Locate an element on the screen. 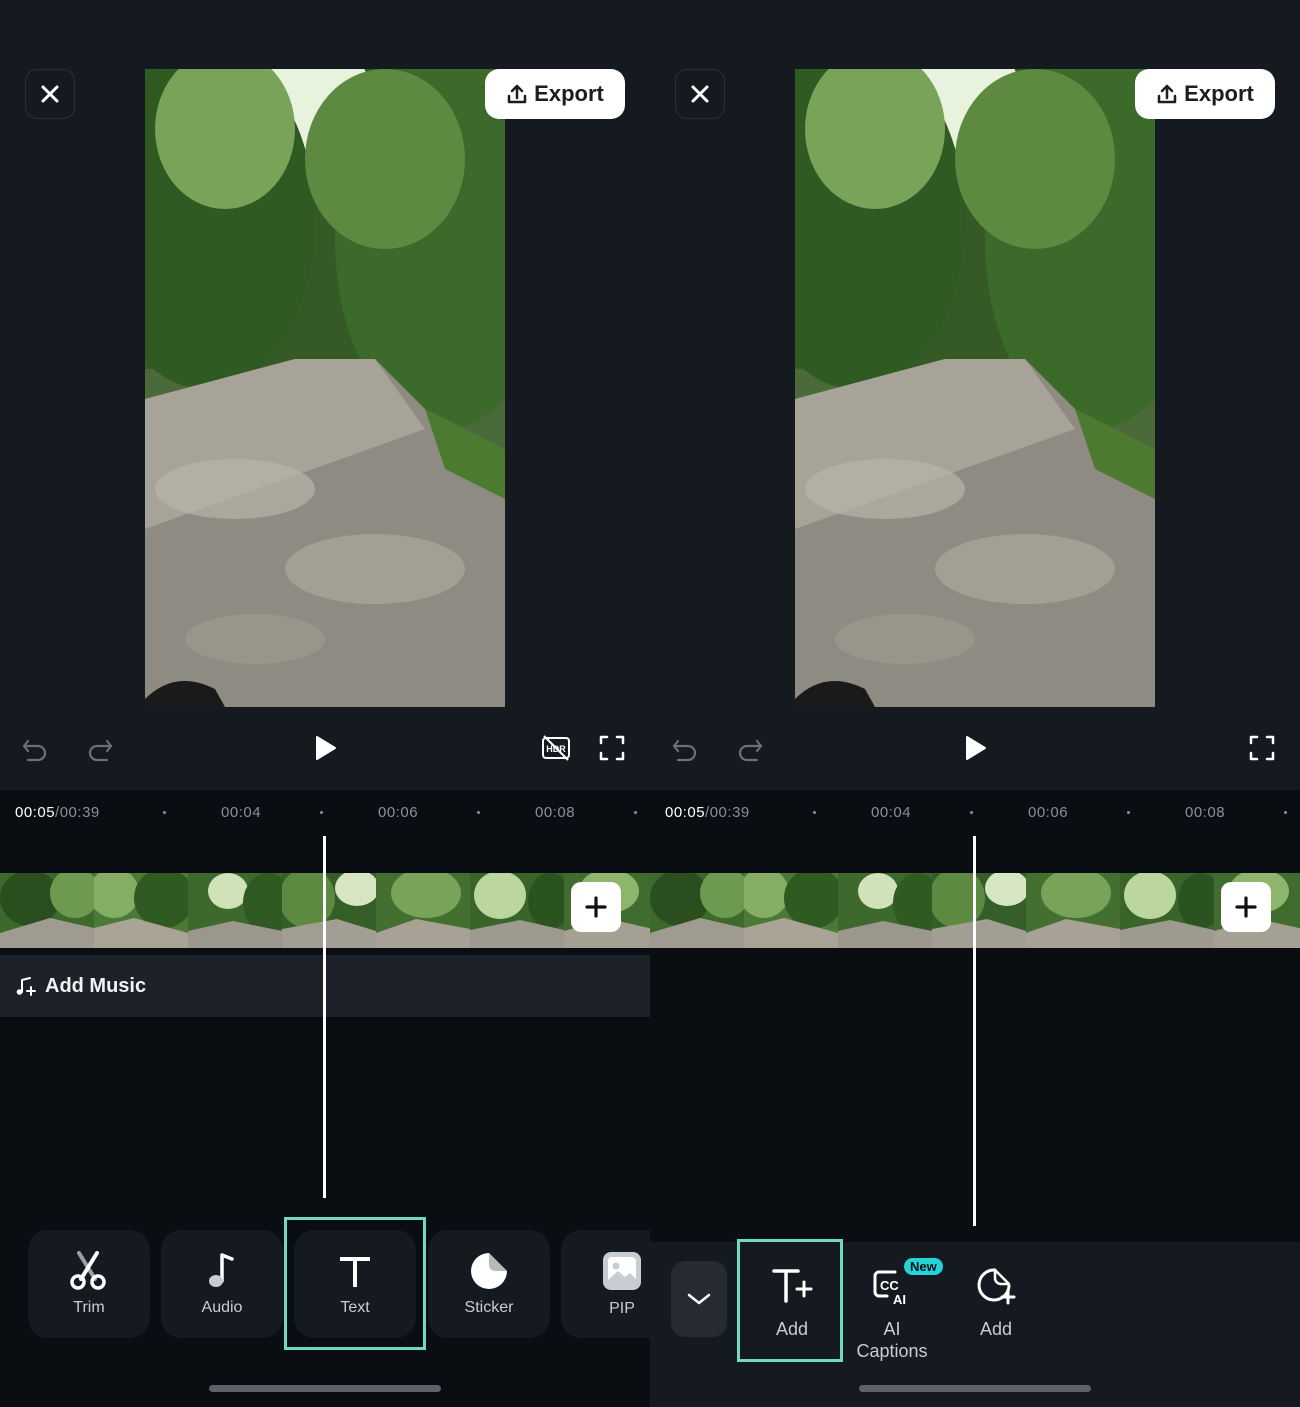  text-subtool-bar: Add CC AI AI Captions New Add is located at coordinates (975, 1324).